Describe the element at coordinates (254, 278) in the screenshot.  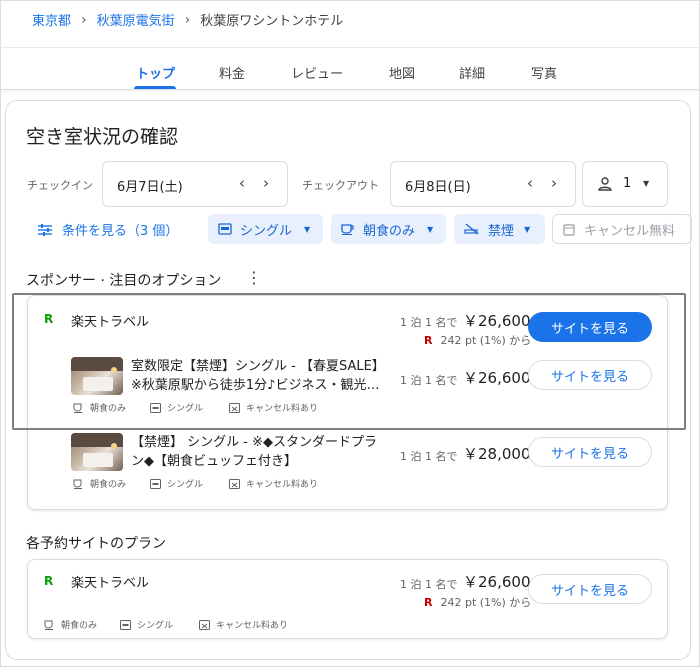
I see `more-vert-icon: ⋮` at that location.